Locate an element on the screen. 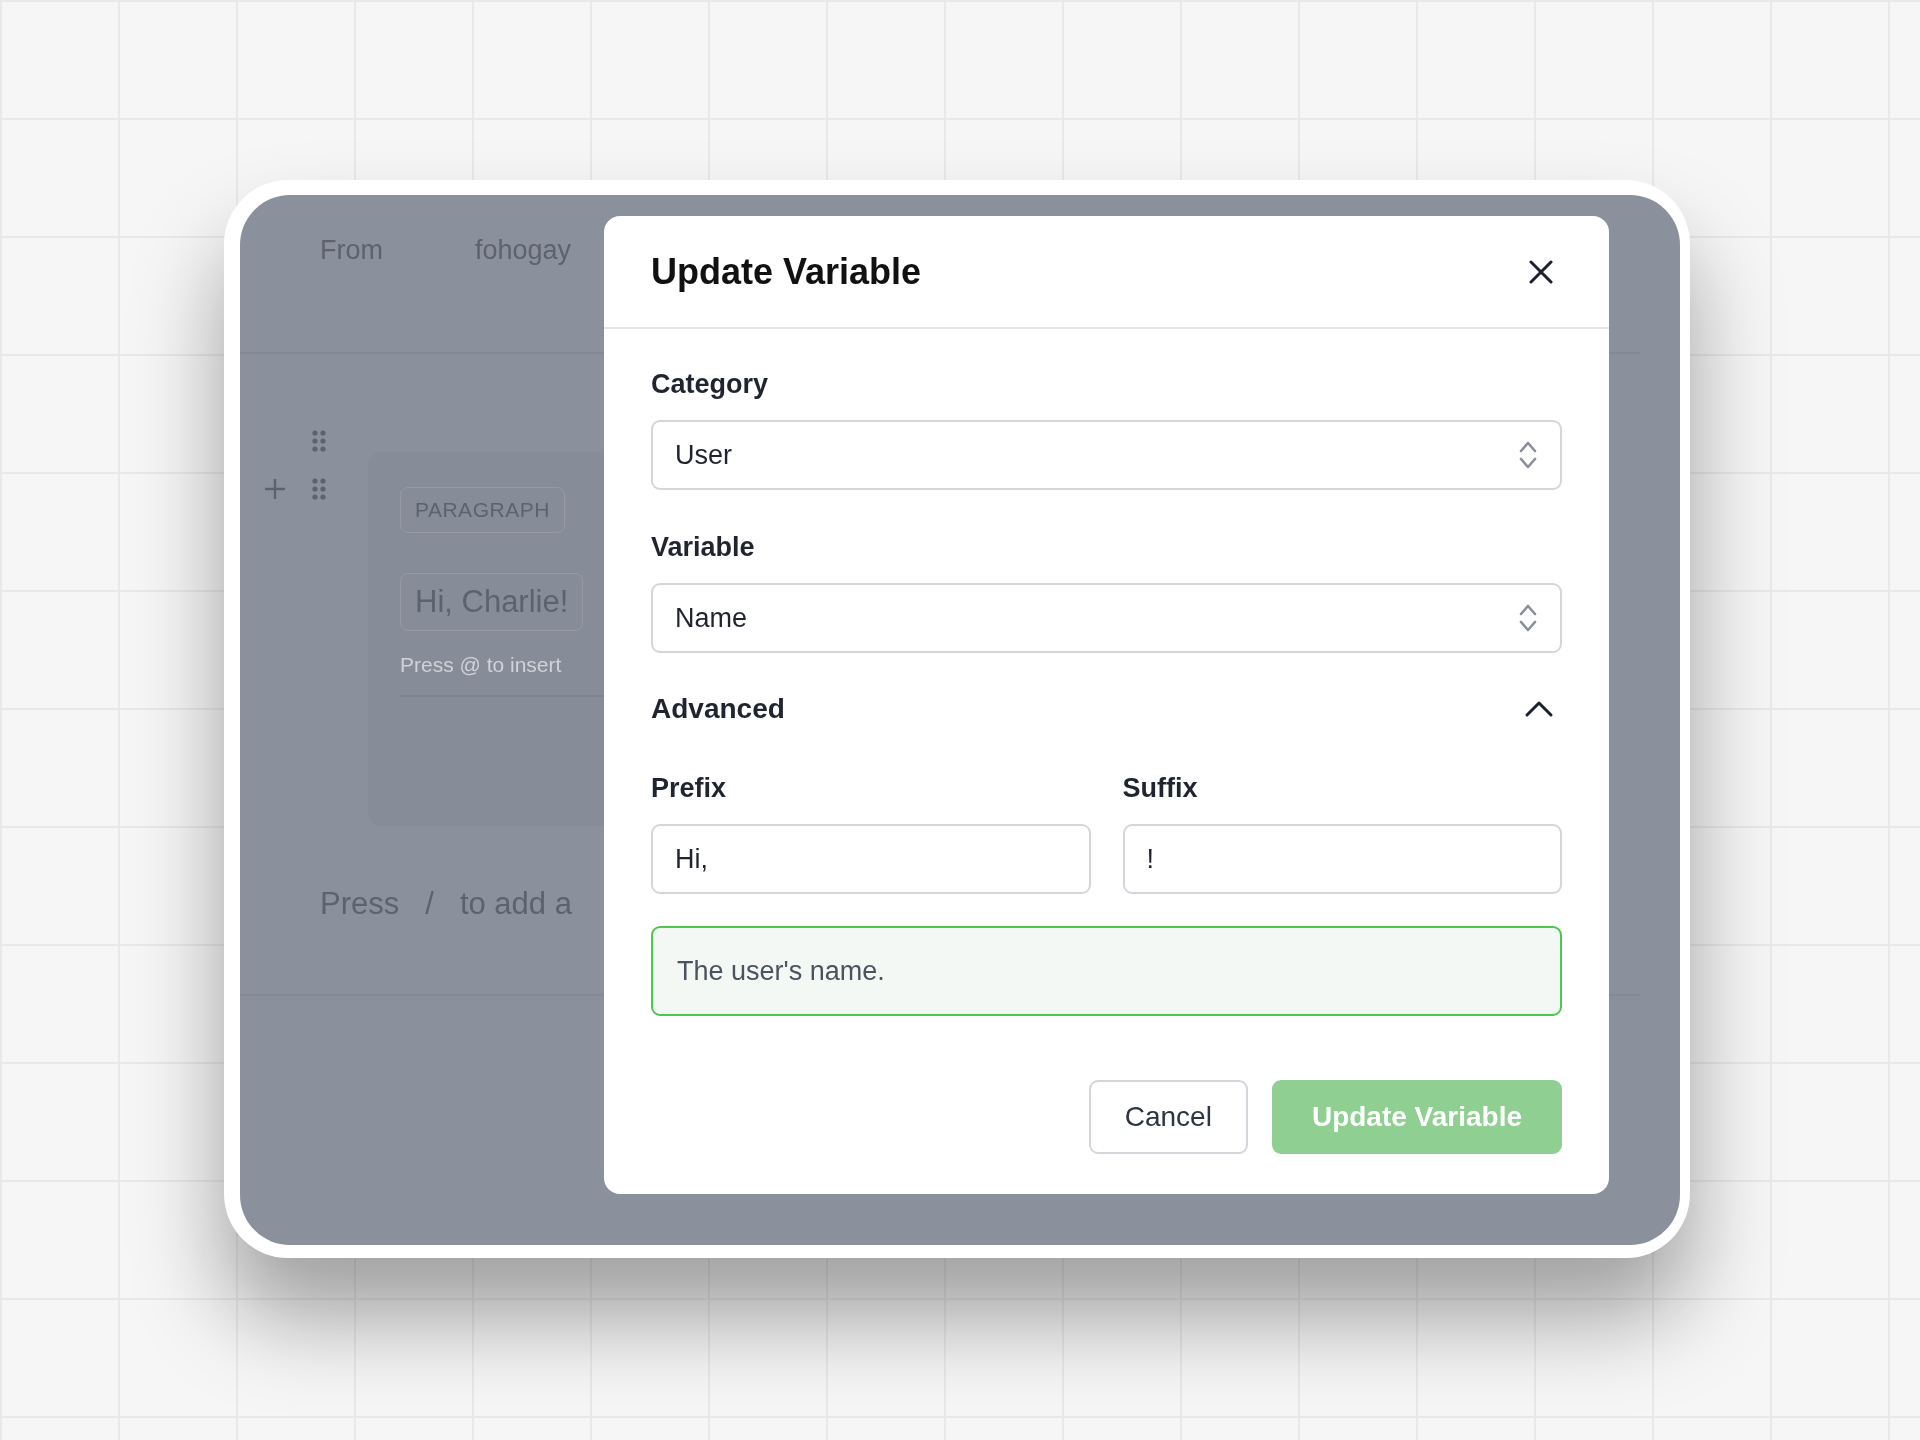  cancel-button: Cancel is located at coordinates (1168, 1117).